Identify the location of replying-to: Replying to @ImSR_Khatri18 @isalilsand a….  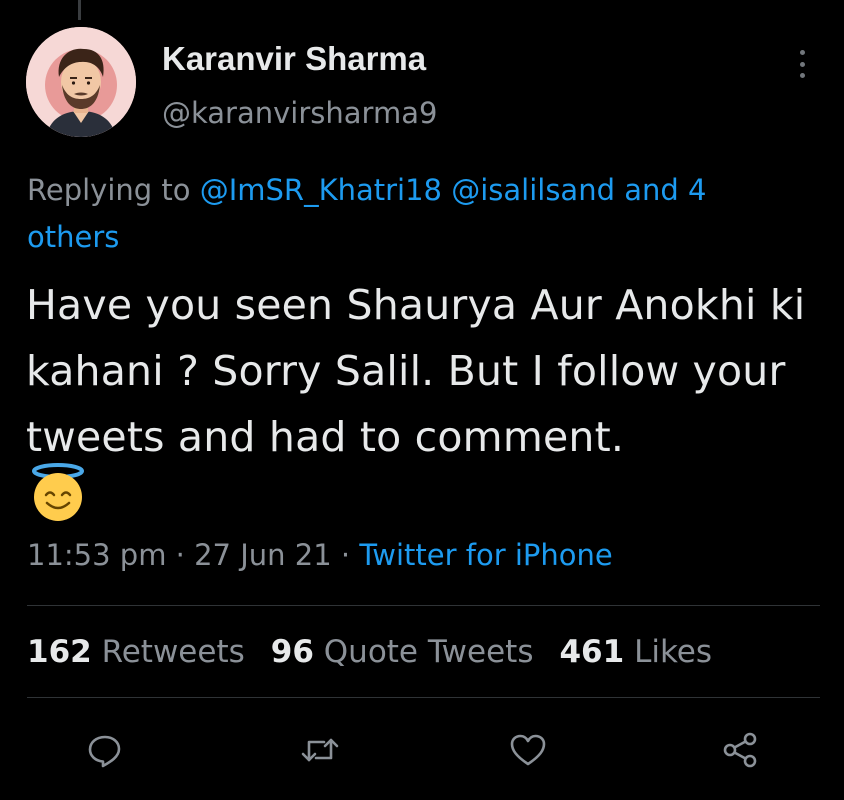
(417, 214).